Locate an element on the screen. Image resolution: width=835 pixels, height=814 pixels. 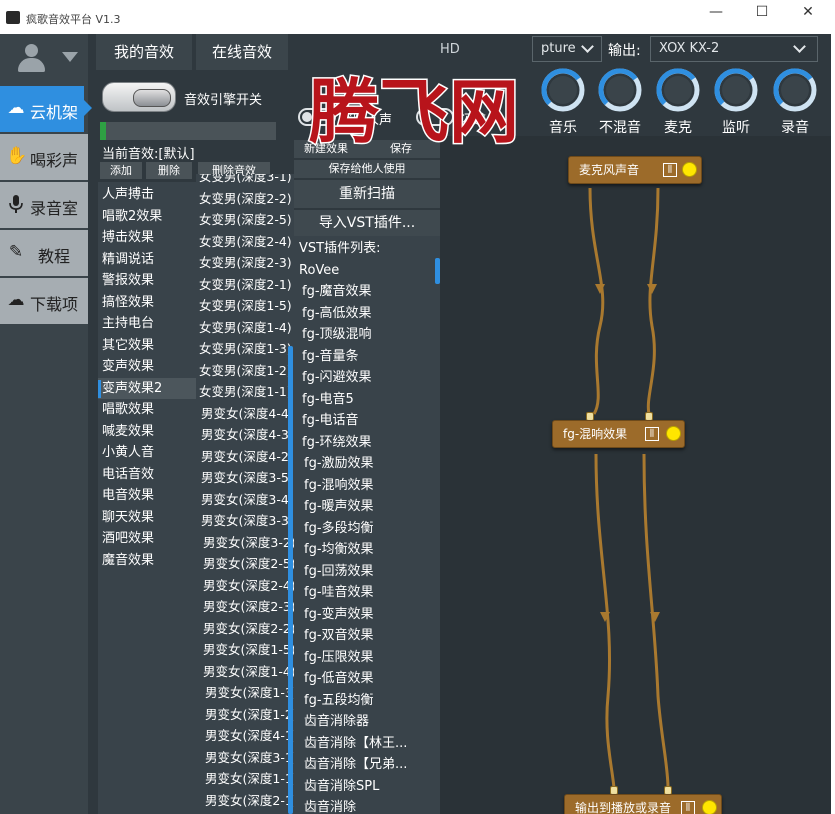
preset-item: 男变女(深度2-1) is located at coordinates (249, 801).